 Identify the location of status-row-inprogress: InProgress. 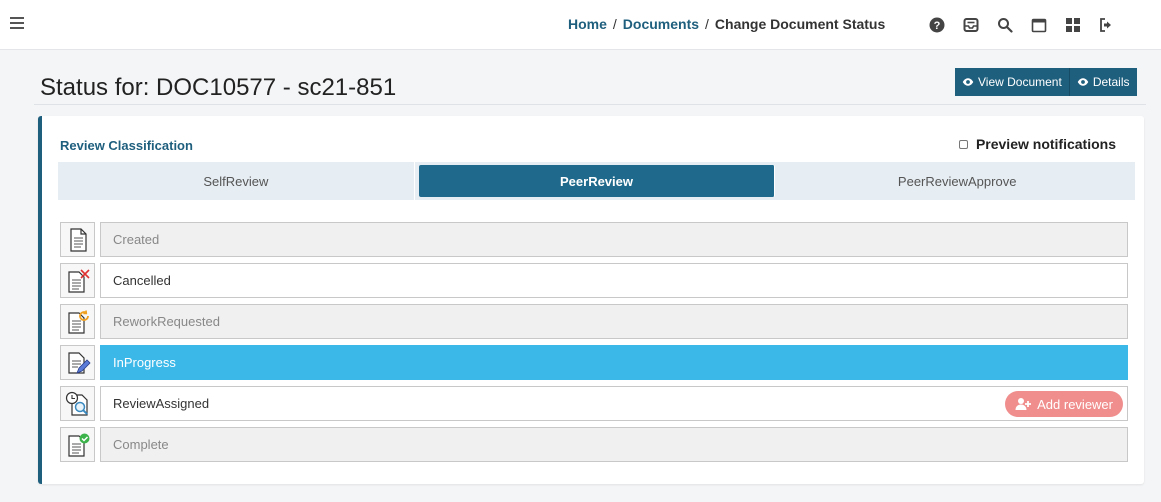
(595, 363).